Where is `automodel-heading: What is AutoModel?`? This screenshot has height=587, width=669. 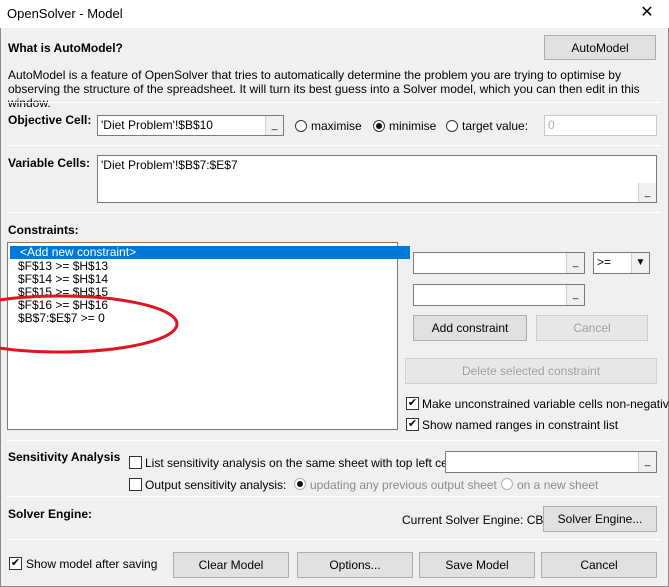 automodel-heading: What is AutoModel? is located at coordinates (65, 48).